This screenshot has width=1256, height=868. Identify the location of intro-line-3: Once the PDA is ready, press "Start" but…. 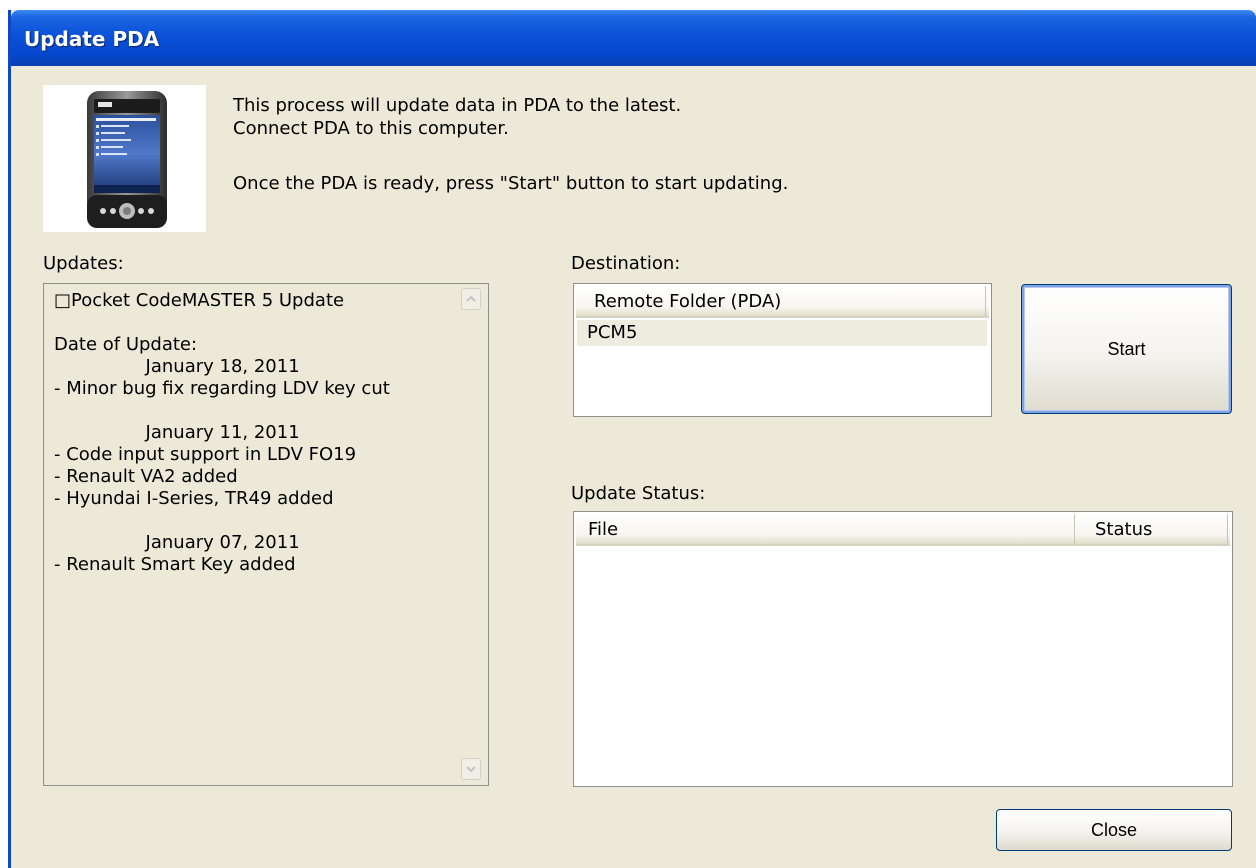
(511, 183).